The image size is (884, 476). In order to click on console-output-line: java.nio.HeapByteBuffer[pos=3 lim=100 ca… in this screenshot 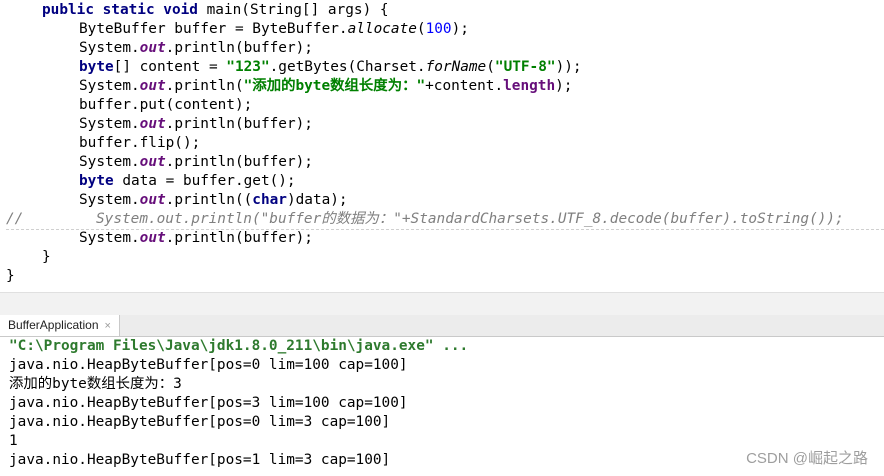, I will do `click(208, 403)`.